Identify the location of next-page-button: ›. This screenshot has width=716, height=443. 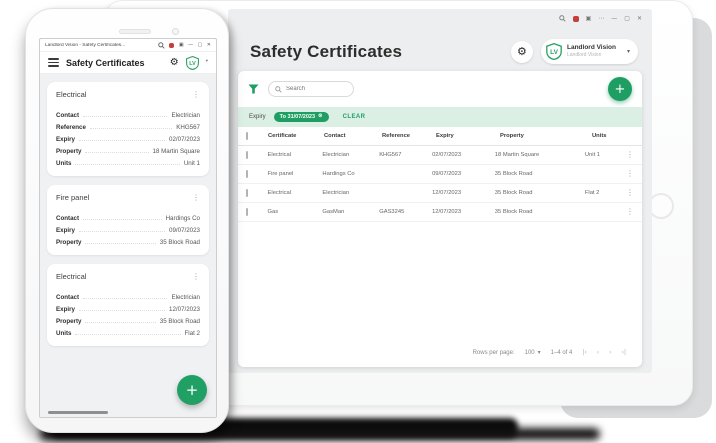
(610, 353).